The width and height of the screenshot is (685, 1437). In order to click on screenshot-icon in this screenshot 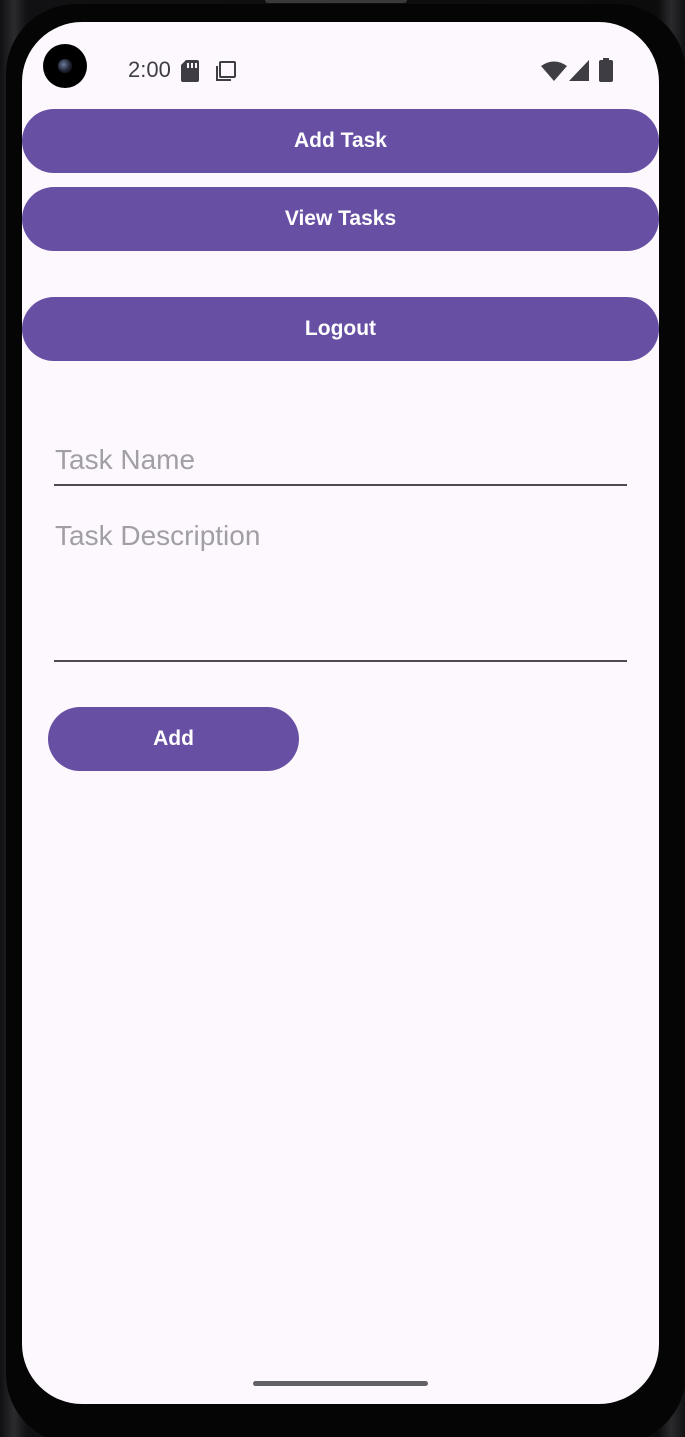, I will do `click(226, 71)`.